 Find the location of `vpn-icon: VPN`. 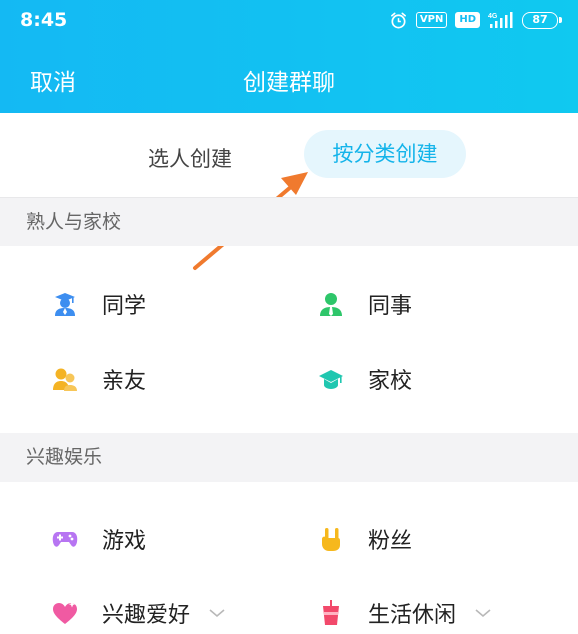

vpn-icon: VPN is located at coordinates (431, 20).